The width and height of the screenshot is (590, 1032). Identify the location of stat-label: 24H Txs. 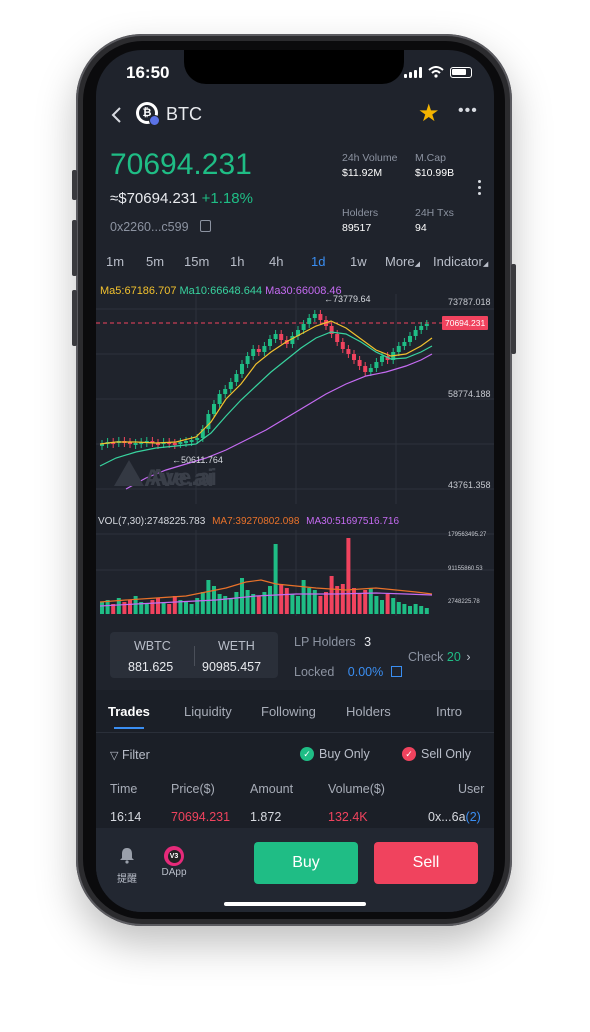
(434, 213).